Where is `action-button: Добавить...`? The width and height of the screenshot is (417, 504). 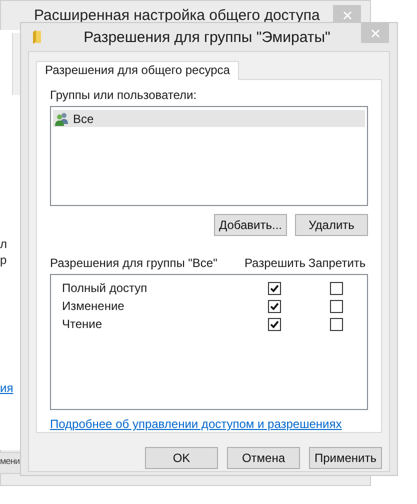
action-button: Добавить... is located at coordinates (250, 225).